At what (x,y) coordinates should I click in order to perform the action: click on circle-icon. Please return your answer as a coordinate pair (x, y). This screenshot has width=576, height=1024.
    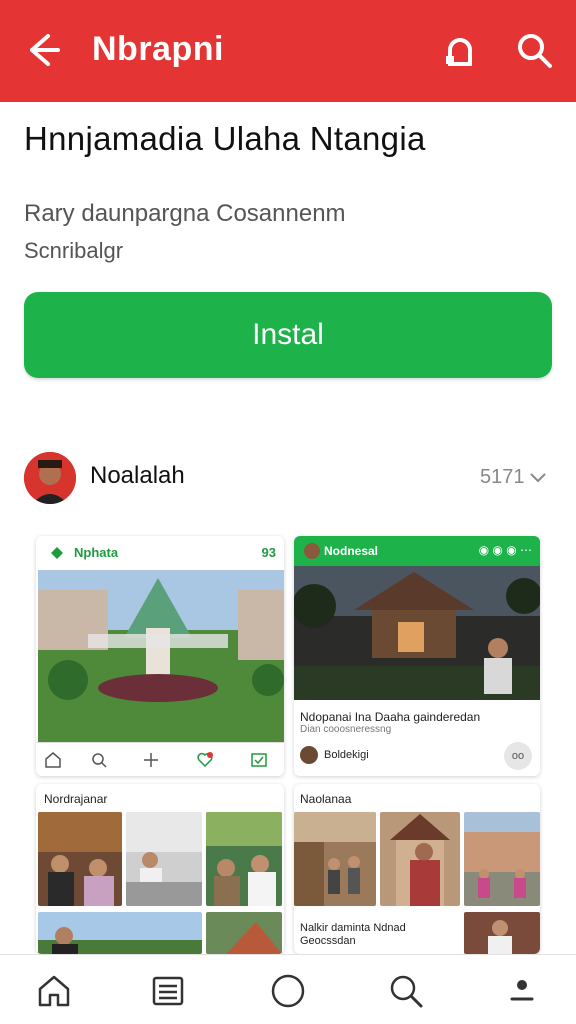
    Looking at the image, I should click on (288, 991).